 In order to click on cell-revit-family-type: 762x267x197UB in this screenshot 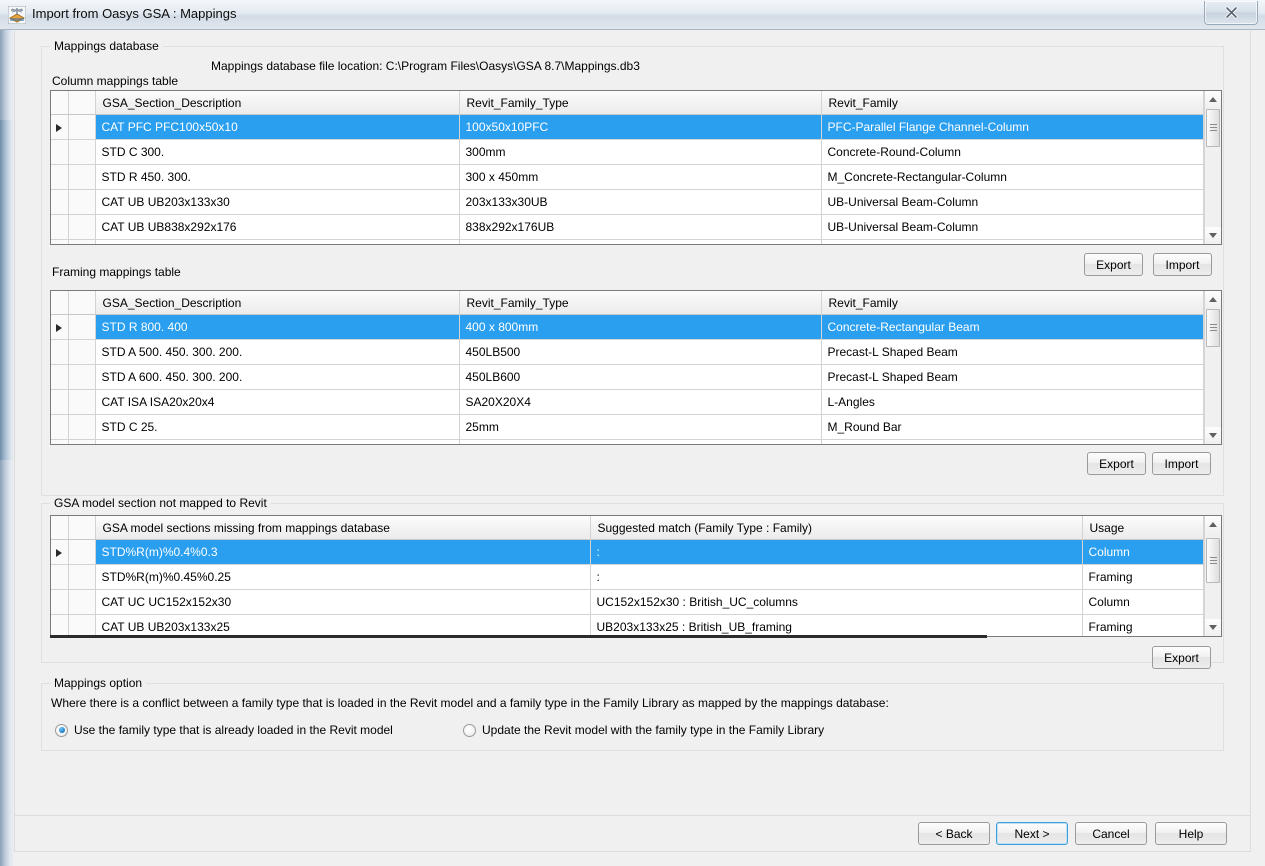, I will do `click(640, 241)`.